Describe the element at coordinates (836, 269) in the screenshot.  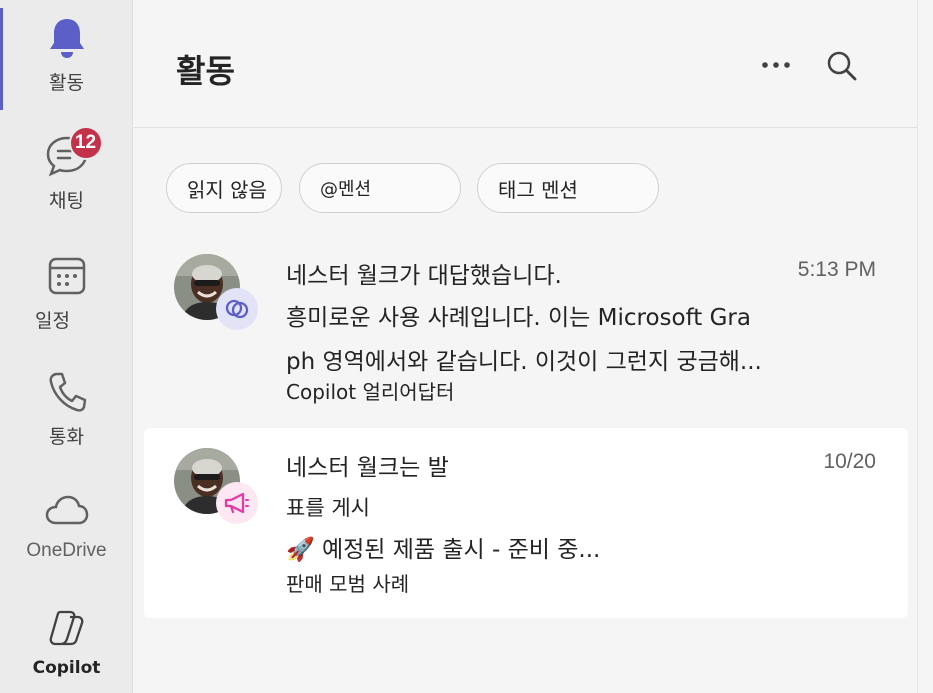
I see `activity-time: 5:13 PM` at that location.